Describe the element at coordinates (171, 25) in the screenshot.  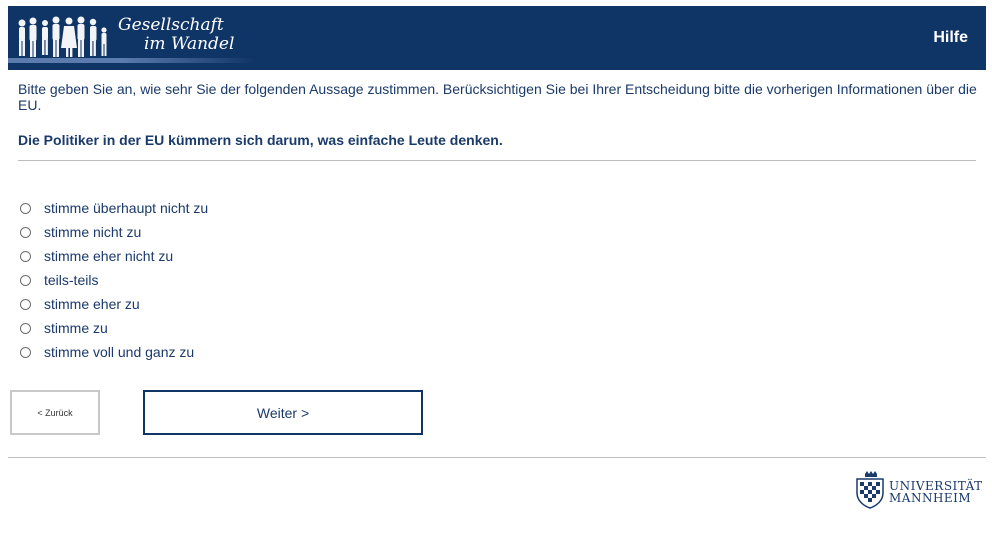
I see `logo-line-1: Gesellschaft` at that location.